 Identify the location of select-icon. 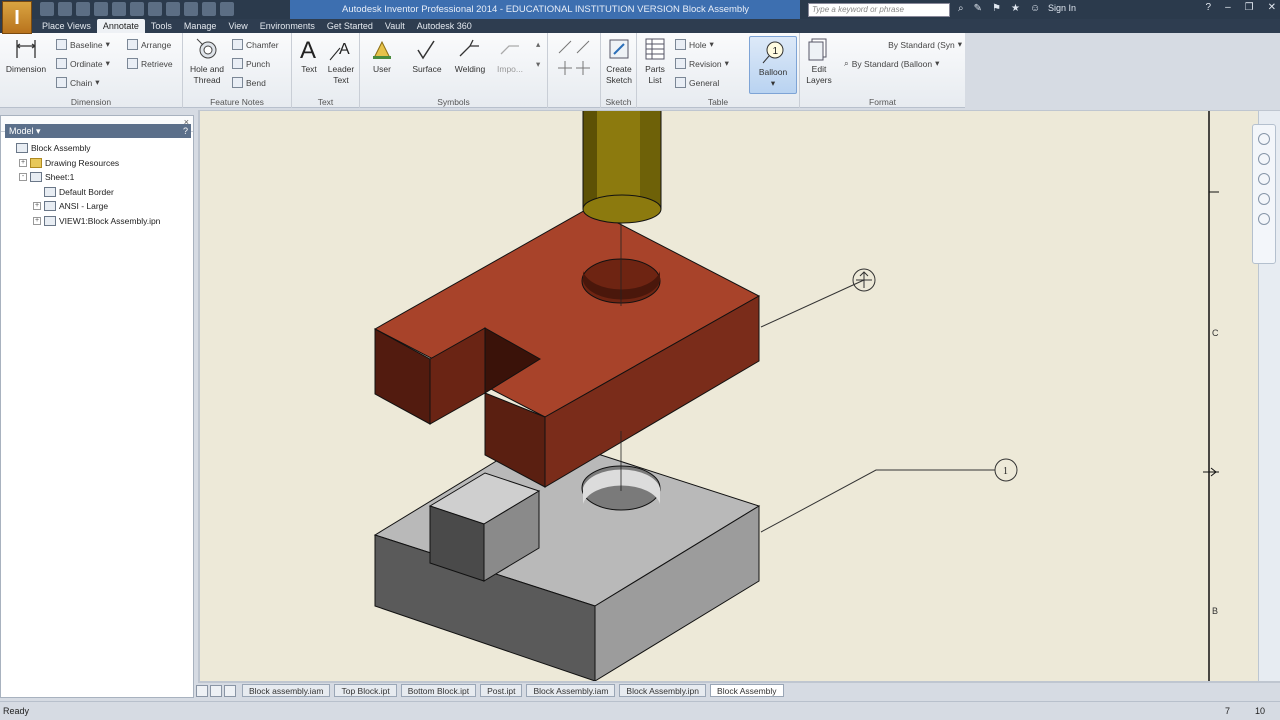
(173, 9).